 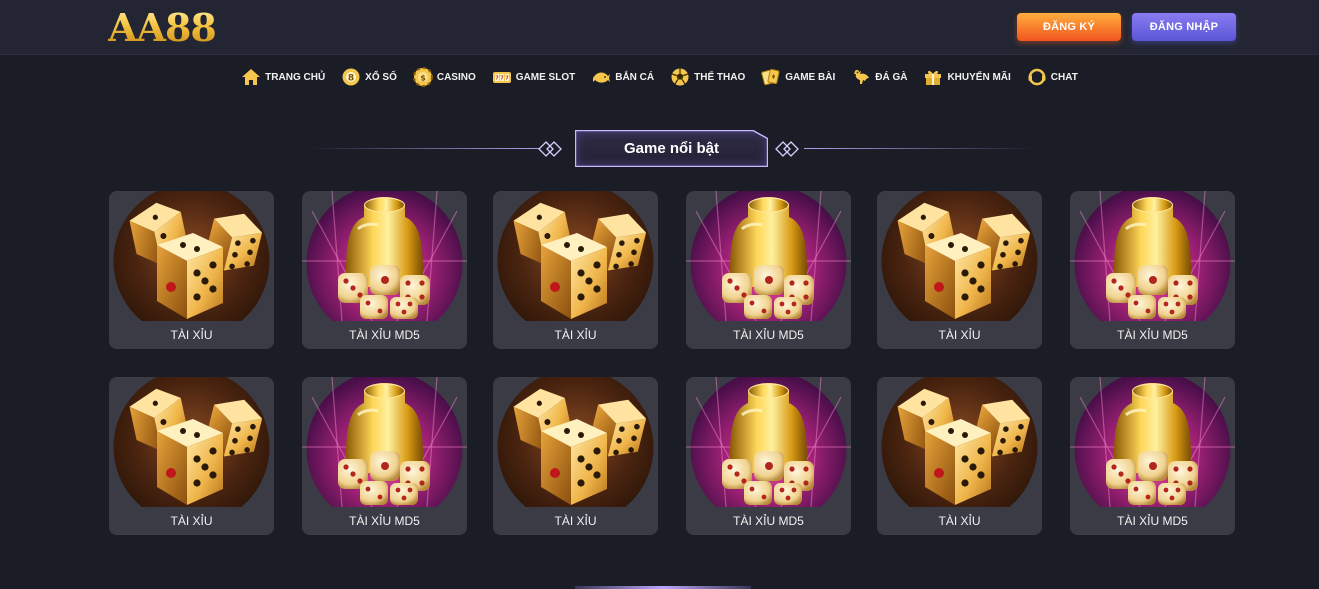 What do you see at coordinates (933, 77) in the screenshot?
I see `gift-icon` at bounding box center [933, 77].